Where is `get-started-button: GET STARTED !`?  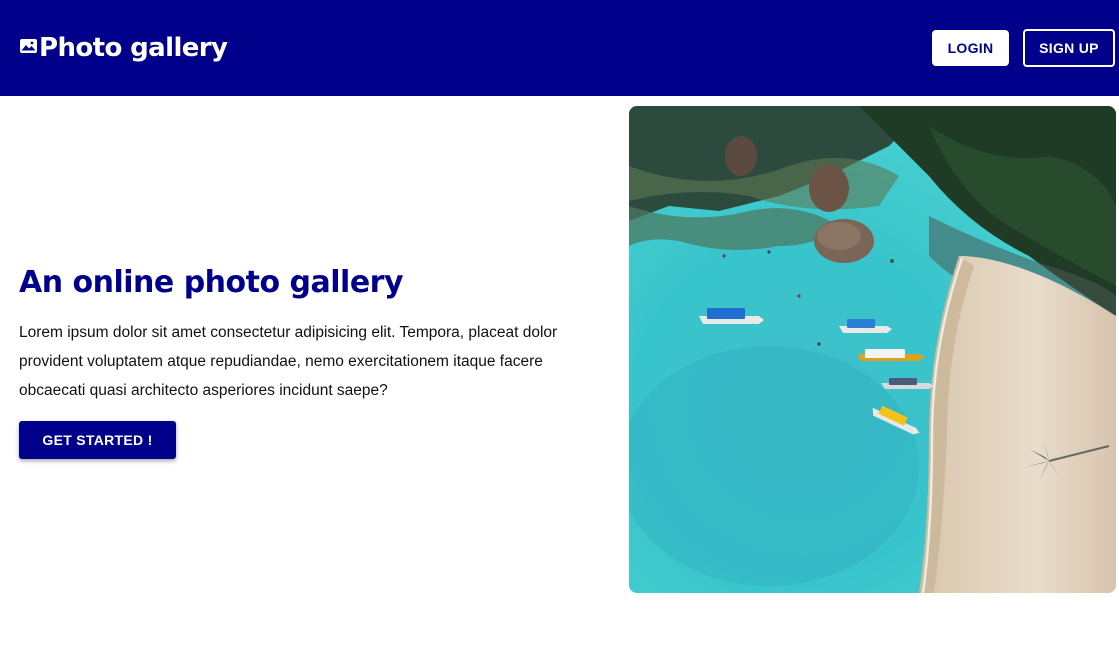 get-started-button: GET STARTED ! is located at coordinates (97, 440).